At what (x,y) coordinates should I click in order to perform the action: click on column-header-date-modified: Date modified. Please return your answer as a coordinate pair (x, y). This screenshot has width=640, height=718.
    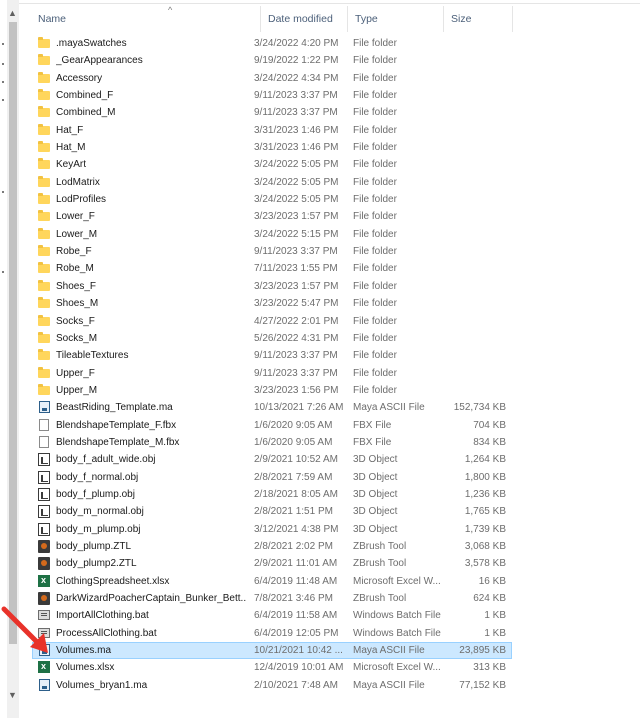
    Looking at the image, I should click on (305, 19).